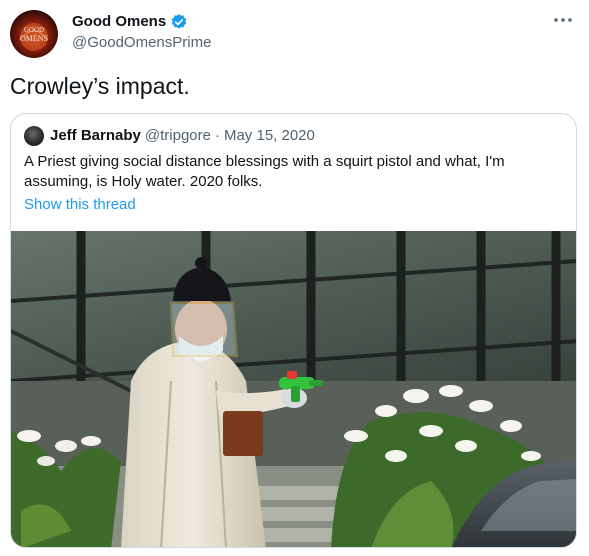 The width and height of the screenshot is (589, 556). What do you see at coordinates (95, 136) in the screenshot?
I see `quoted-author-name: Jeff Barnaby` at bounding box center [95, 136].